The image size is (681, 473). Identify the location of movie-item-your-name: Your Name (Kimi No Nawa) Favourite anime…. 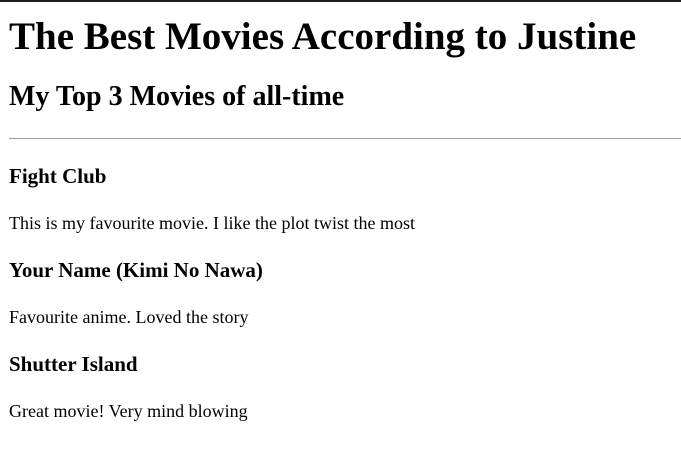
(345, 293).